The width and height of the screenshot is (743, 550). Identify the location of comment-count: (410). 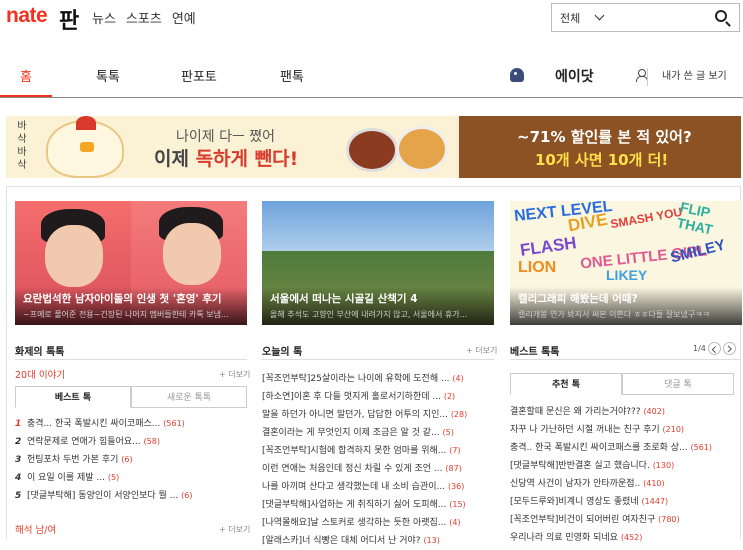
(654, 483).